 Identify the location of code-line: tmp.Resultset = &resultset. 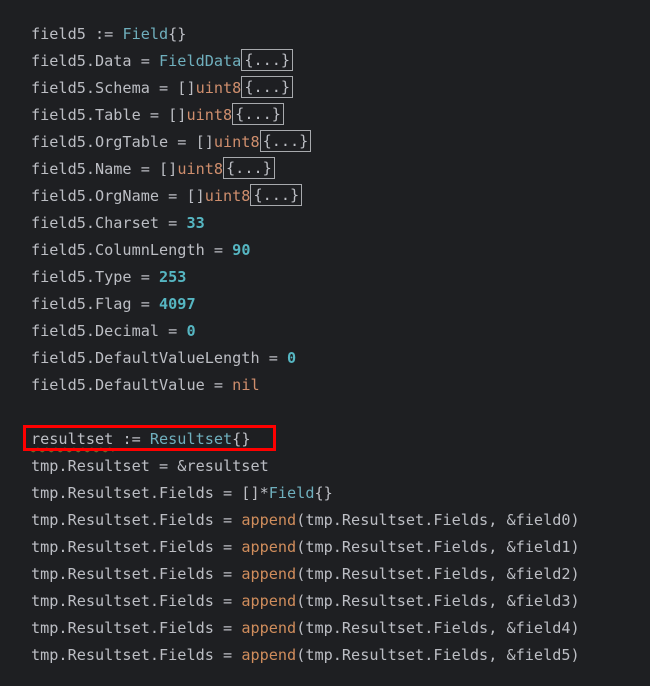
(305, 466).